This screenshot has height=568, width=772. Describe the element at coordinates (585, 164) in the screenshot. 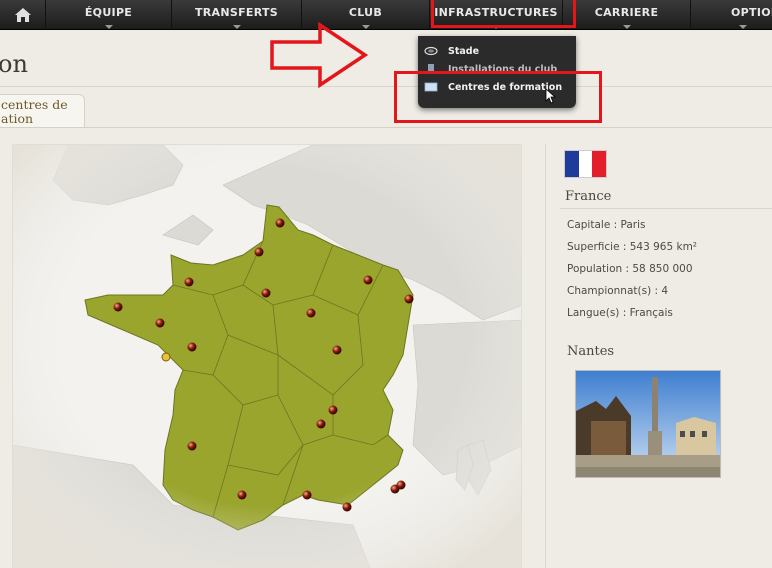

I see `france-flag` at that location.